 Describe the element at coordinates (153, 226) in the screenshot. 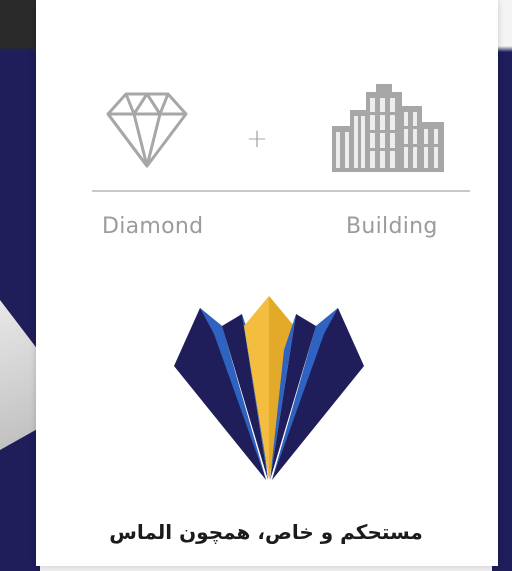

I see `diamond-label: Diamond` at that location.